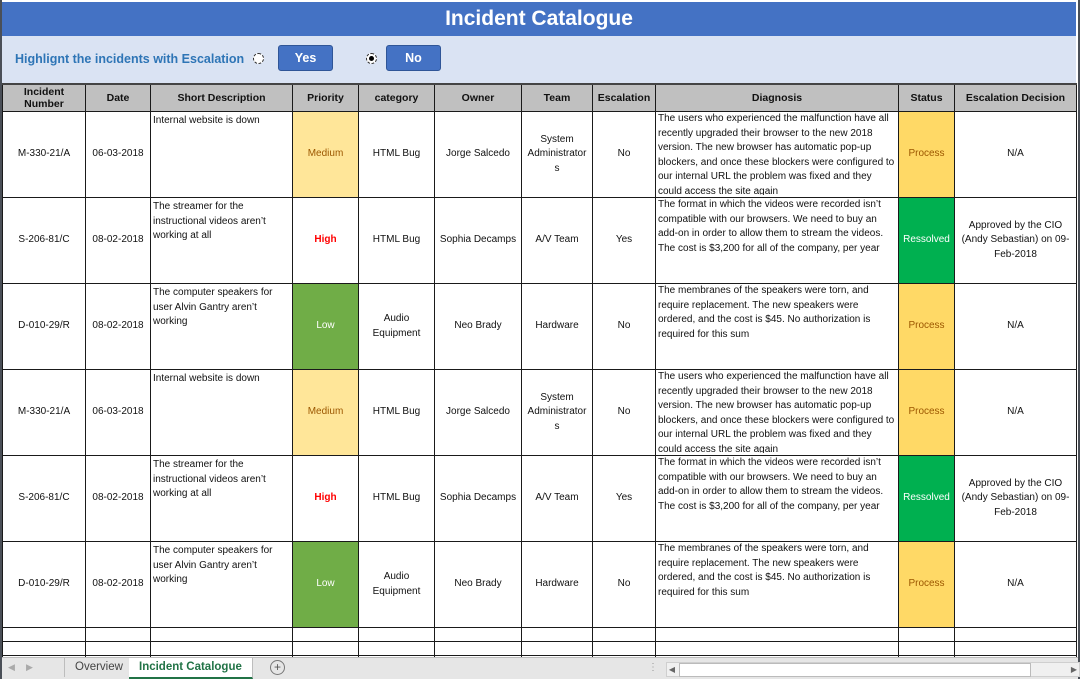  I want to click on next-sheet-icon: ▶, so click(29, 667).